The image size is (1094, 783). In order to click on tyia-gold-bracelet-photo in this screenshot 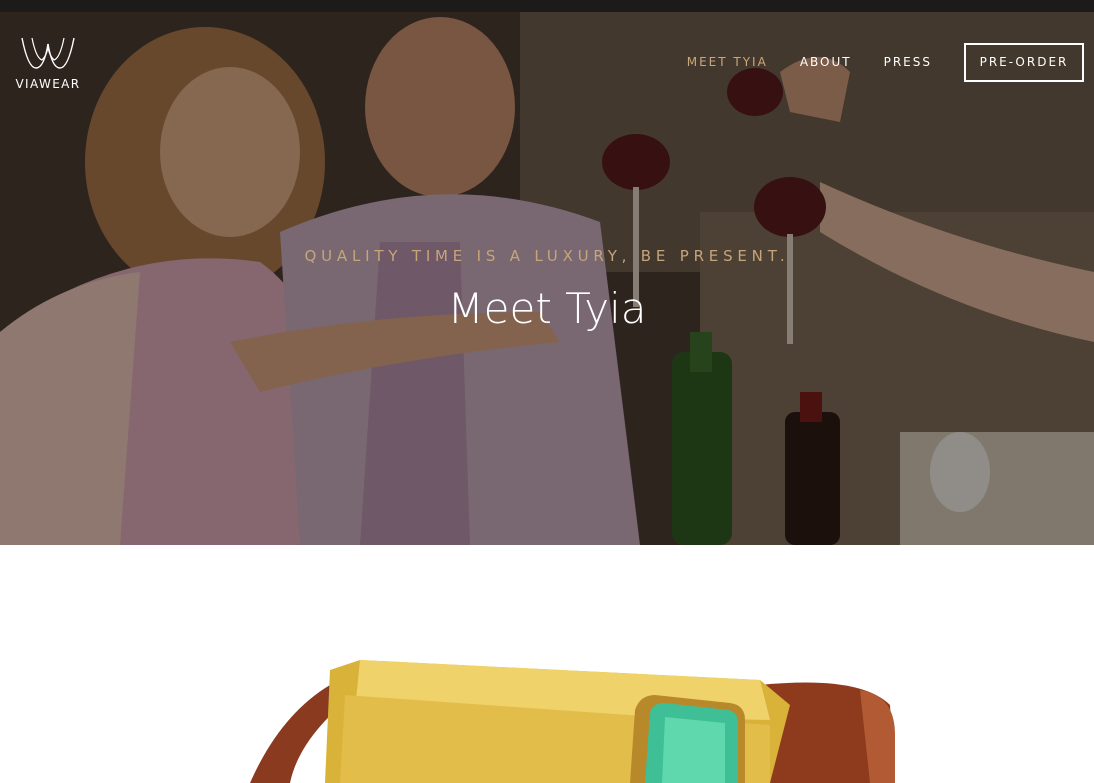, I will do `click(572, 721)`.